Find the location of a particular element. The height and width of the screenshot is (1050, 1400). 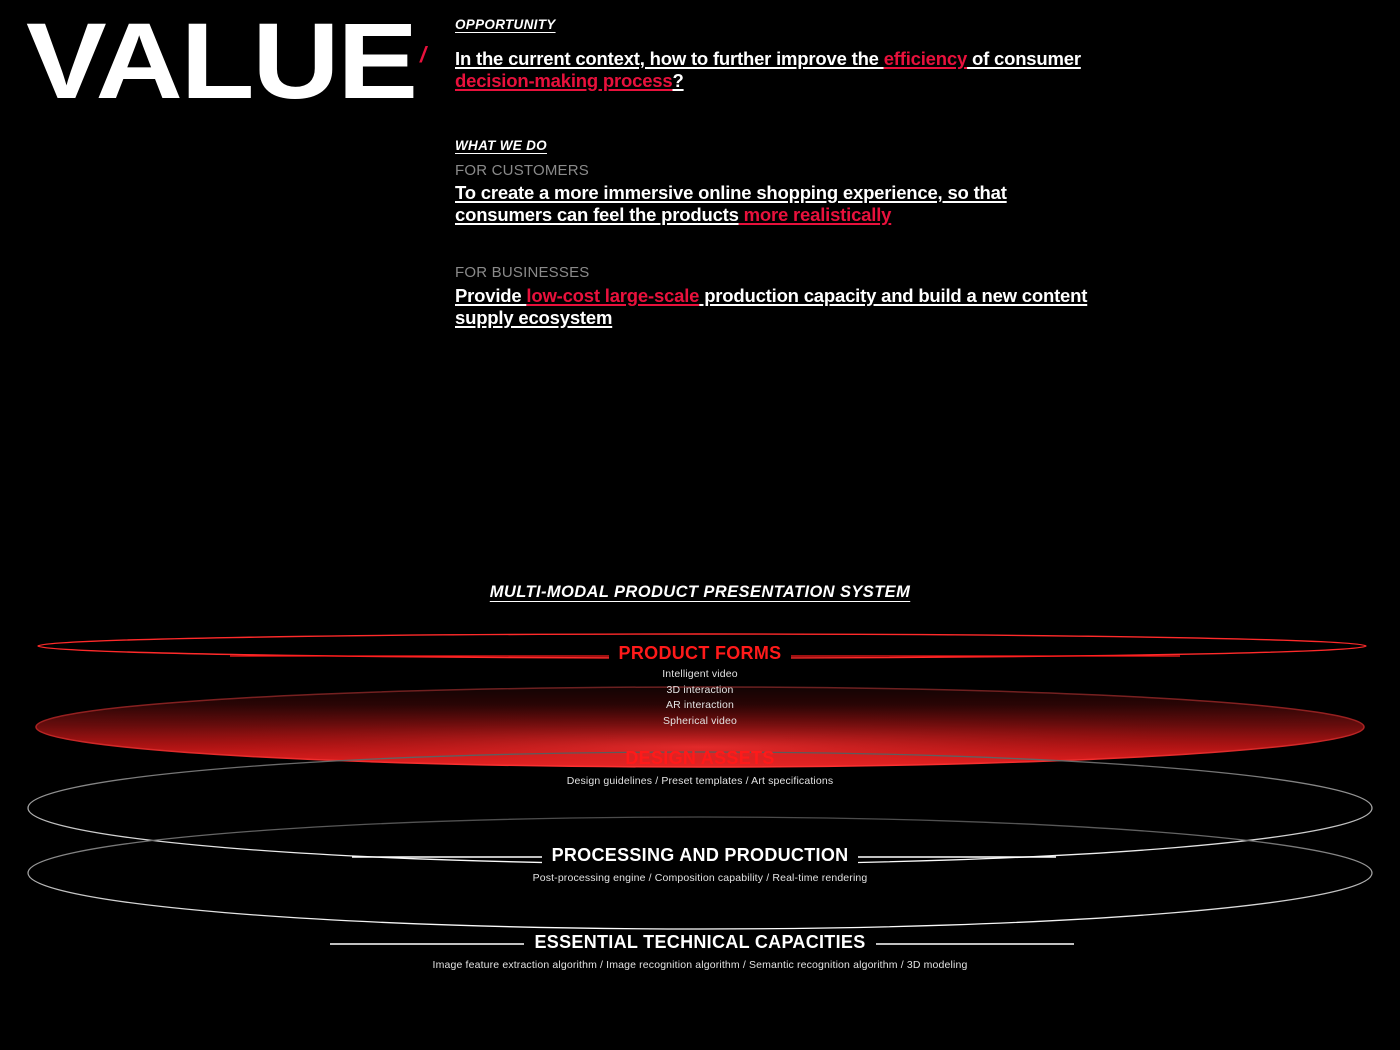

layer-essential-title: ESSENTIAL TECHNICAL CAPACITIES is located at coordinates (700, 942).